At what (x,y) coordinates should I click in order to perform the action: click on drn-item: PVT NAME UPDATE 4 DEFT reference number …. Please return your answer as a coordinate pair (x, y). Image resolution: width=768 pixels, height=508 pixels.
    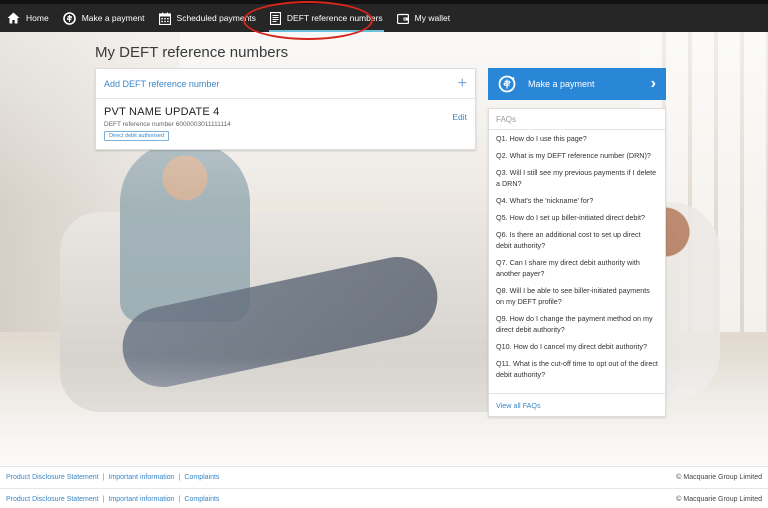
    Looking at the image, I should click on (285, 123).